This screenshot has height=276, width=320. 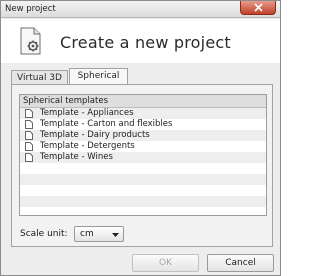 What do you see at coordinates (143, 101) in the screenshot?
I see `templates-list-header: Spherical templates` at bounding box center [143, 101].